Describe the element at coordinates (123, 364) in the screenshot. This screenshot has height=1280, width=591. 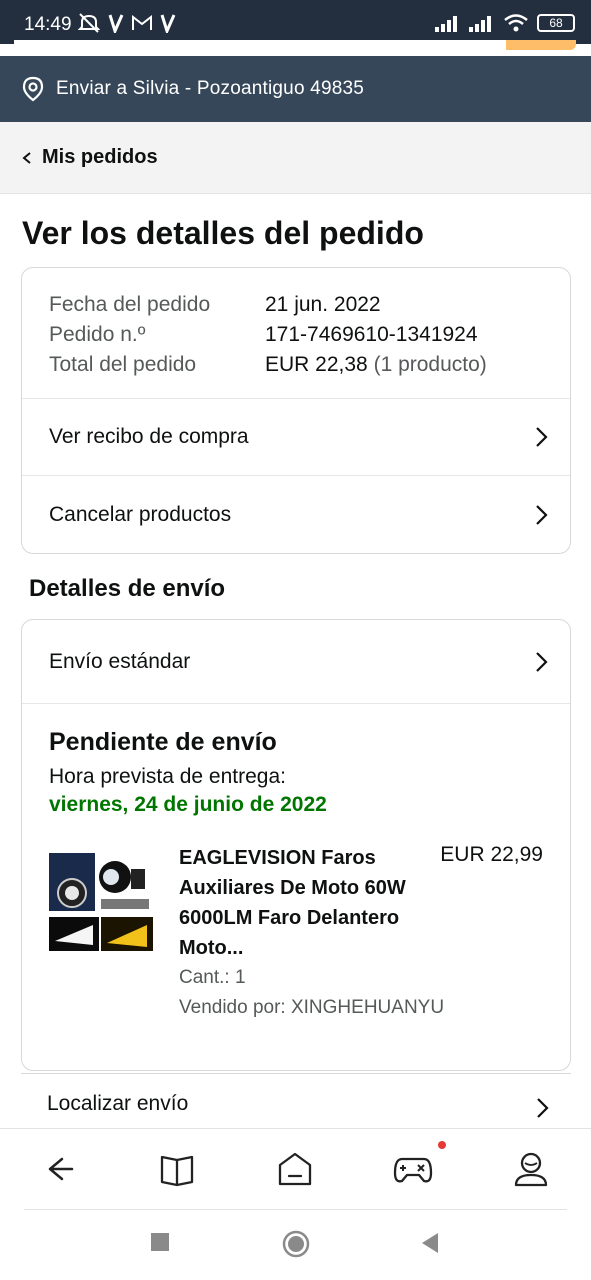
I see `order-total-label: Total del pedido` at that location.